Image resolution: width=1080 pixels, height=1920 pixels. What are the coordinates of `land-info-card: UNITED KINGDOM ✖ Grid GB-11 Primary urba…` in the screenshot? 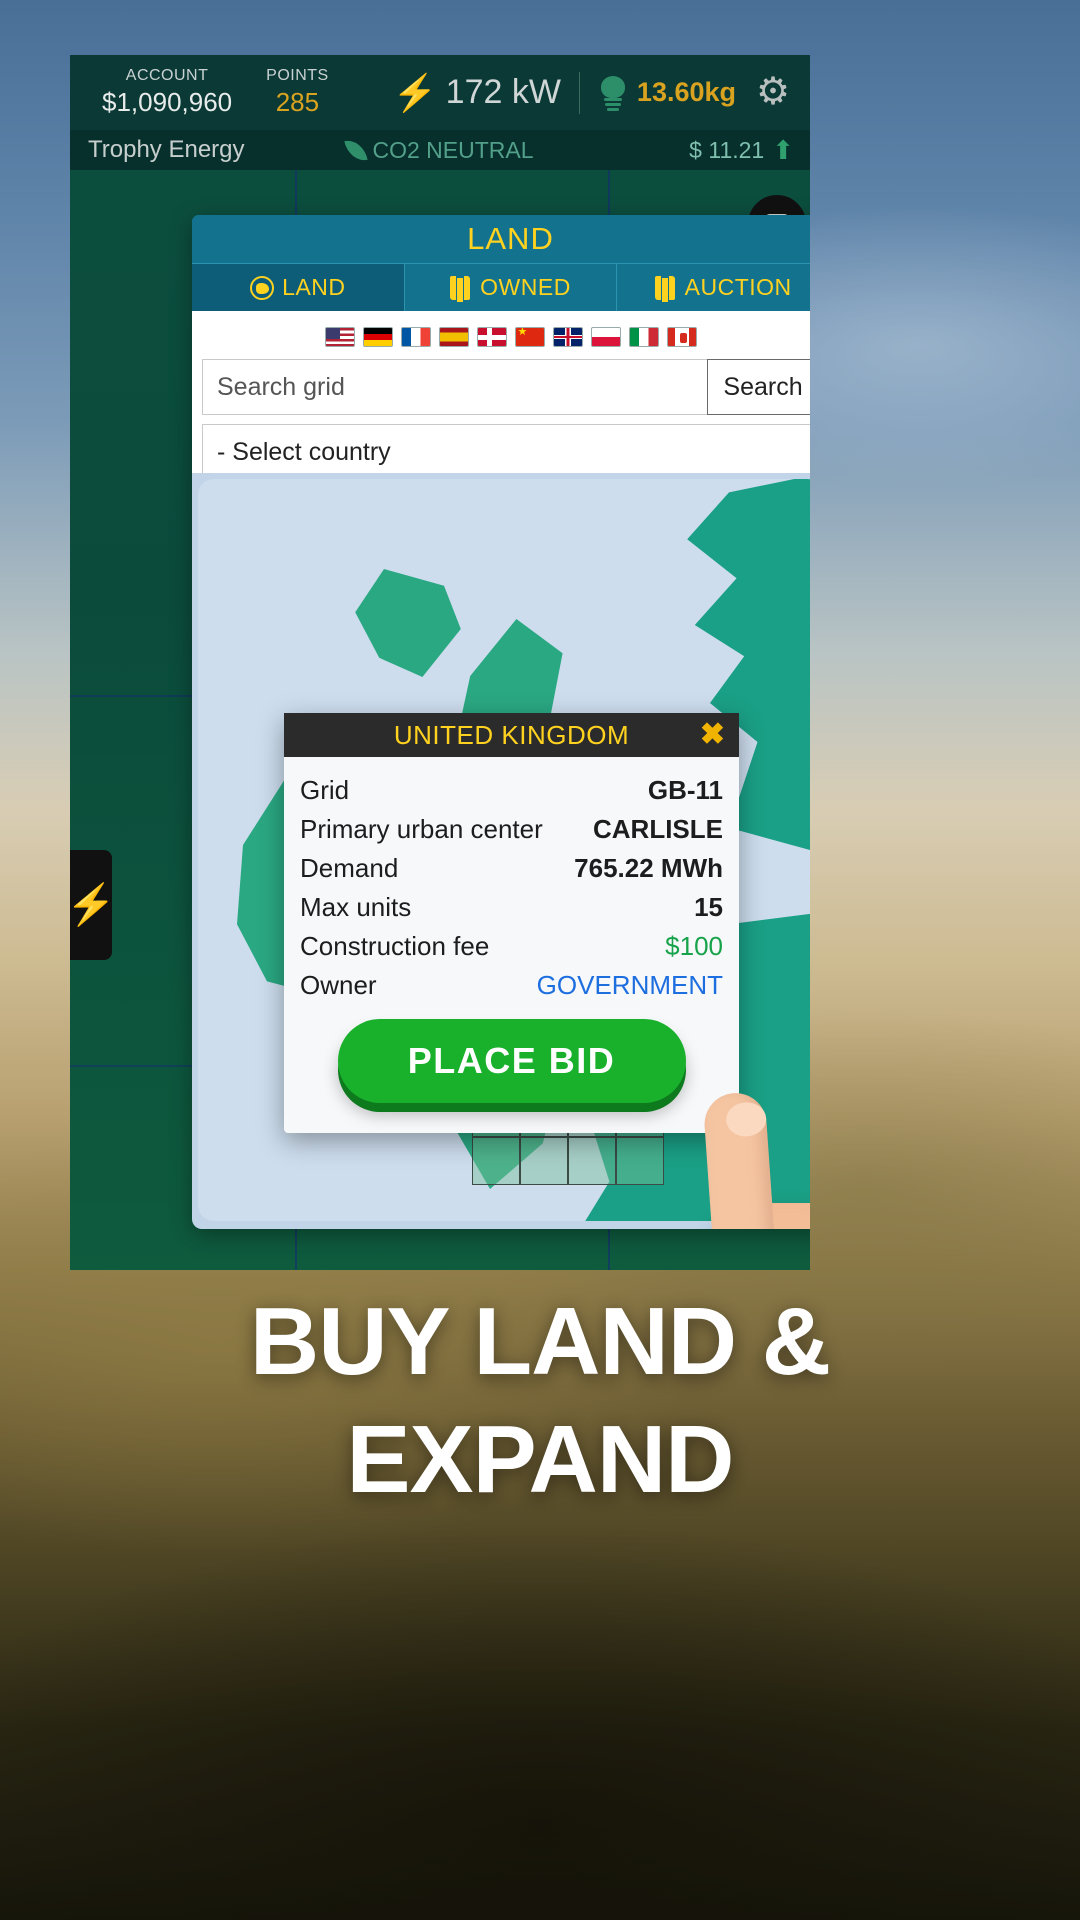 It's located at (511, 923).